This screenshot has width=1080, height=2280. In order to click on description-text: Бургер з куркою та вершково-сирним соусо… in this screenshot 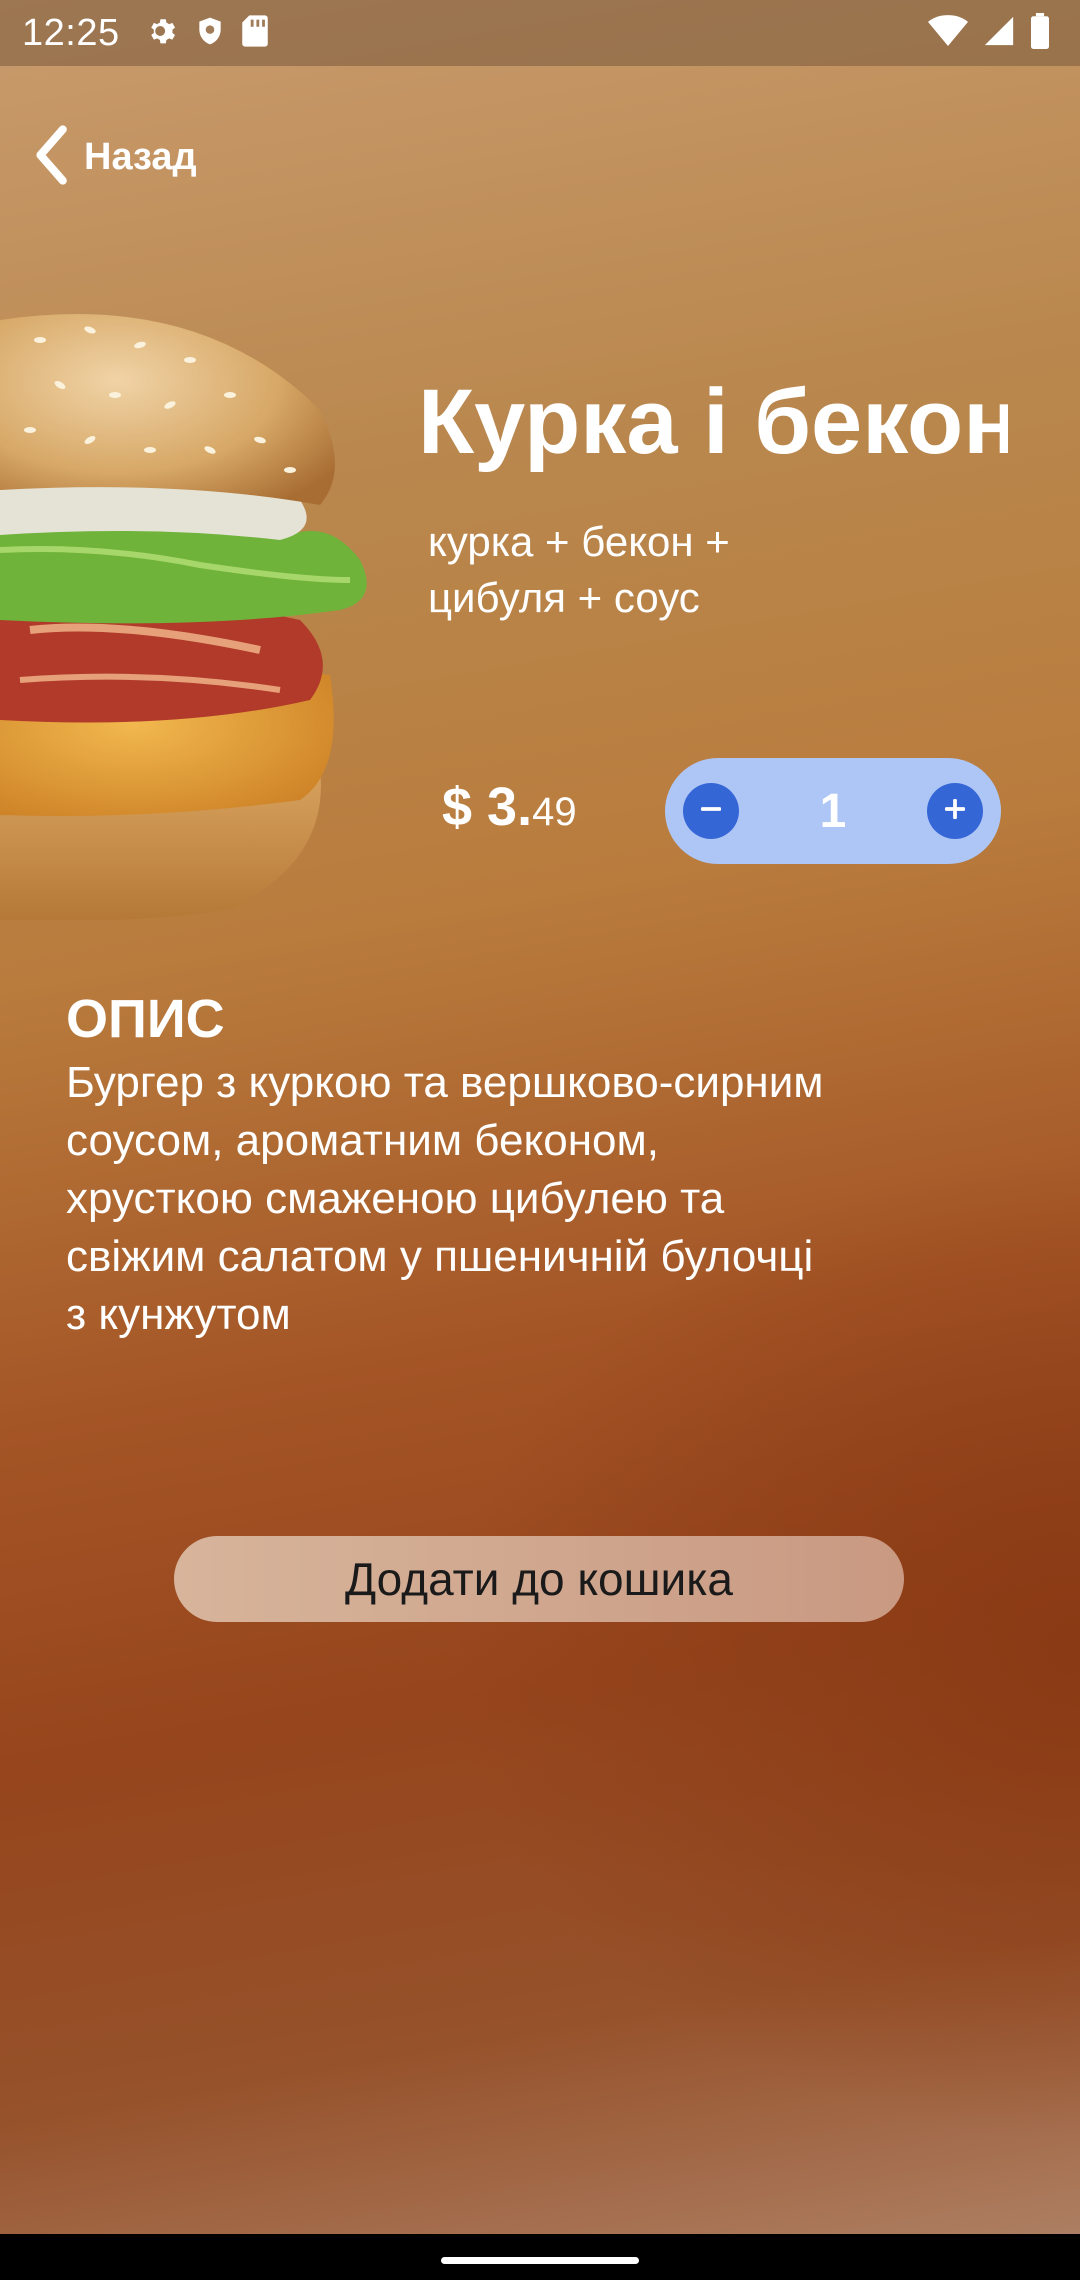, I will do `click(445, 1198)`.